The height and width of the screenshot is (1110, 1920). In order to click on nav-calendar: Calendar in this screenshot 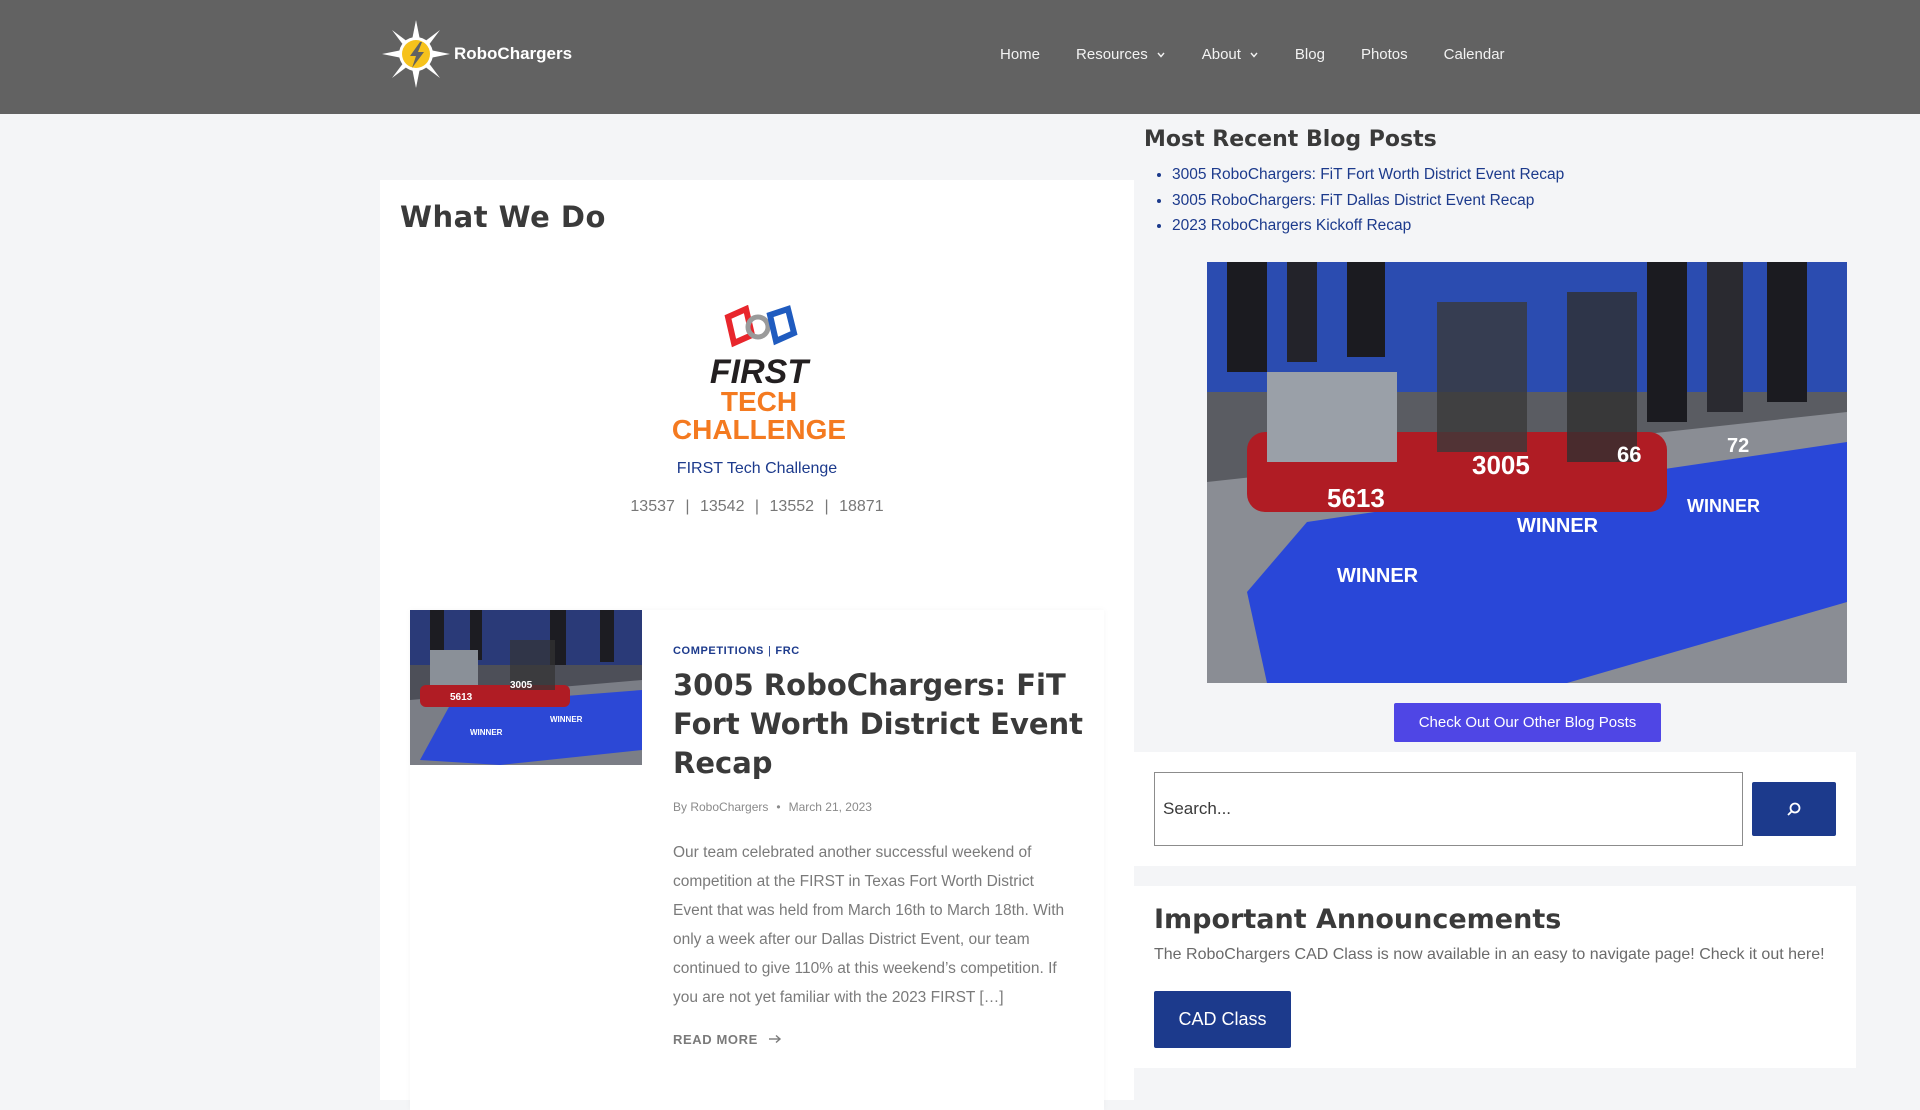, I will do `click(1474, 54)`.